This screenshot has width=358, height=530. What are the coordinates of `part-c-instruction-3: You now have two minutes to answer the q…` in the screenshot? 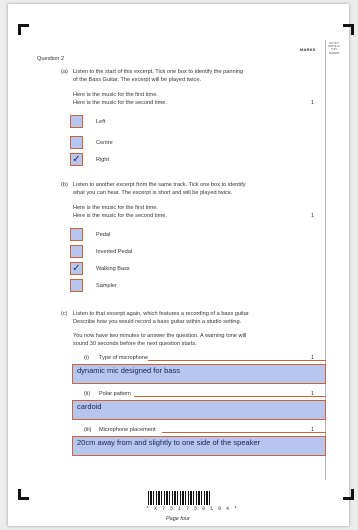 It's located at (160, 336).